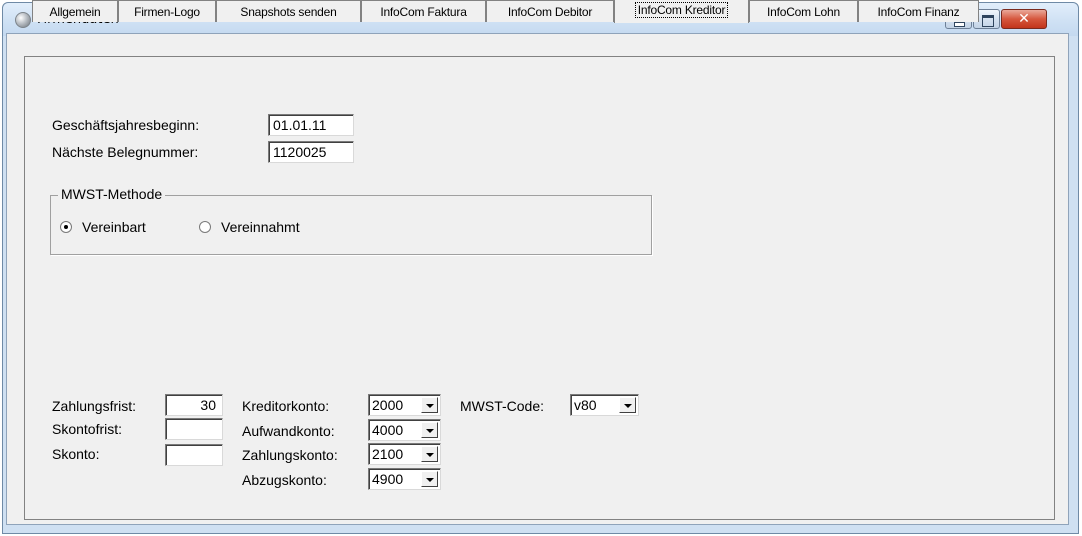 The width and height of the screenshot is (1082, 536). I want to click on tab-firmen-logo: Firmen-Logo, so click(167, 11).